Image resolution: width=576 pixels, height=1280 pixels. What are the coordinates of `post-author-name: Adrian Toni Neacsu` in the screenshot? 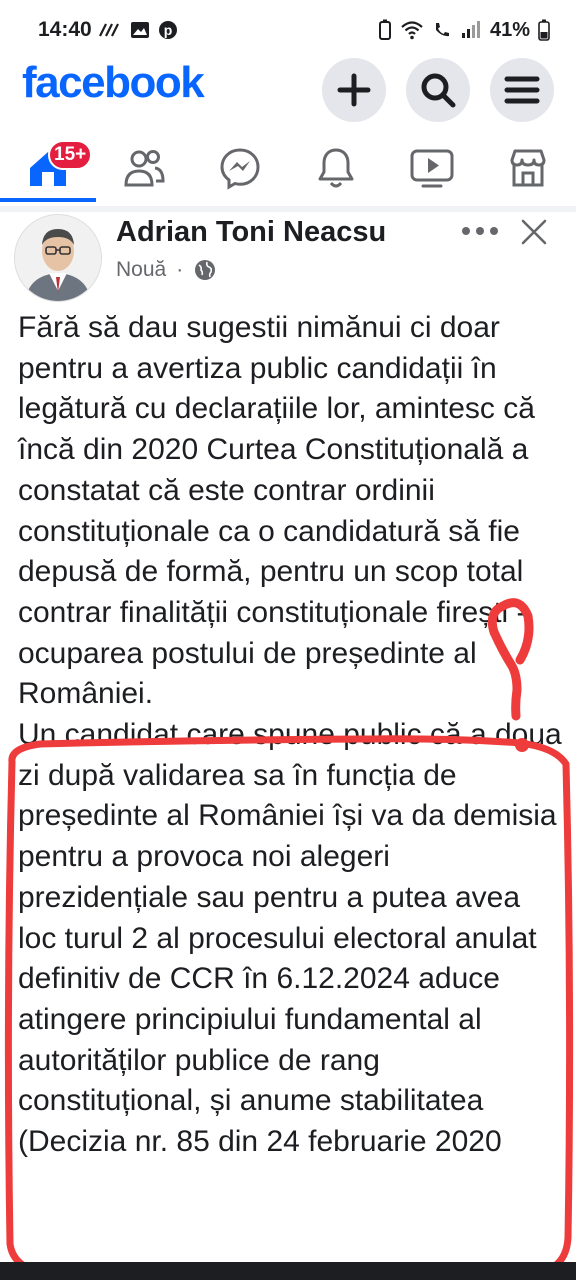 It's located at (251, 232).